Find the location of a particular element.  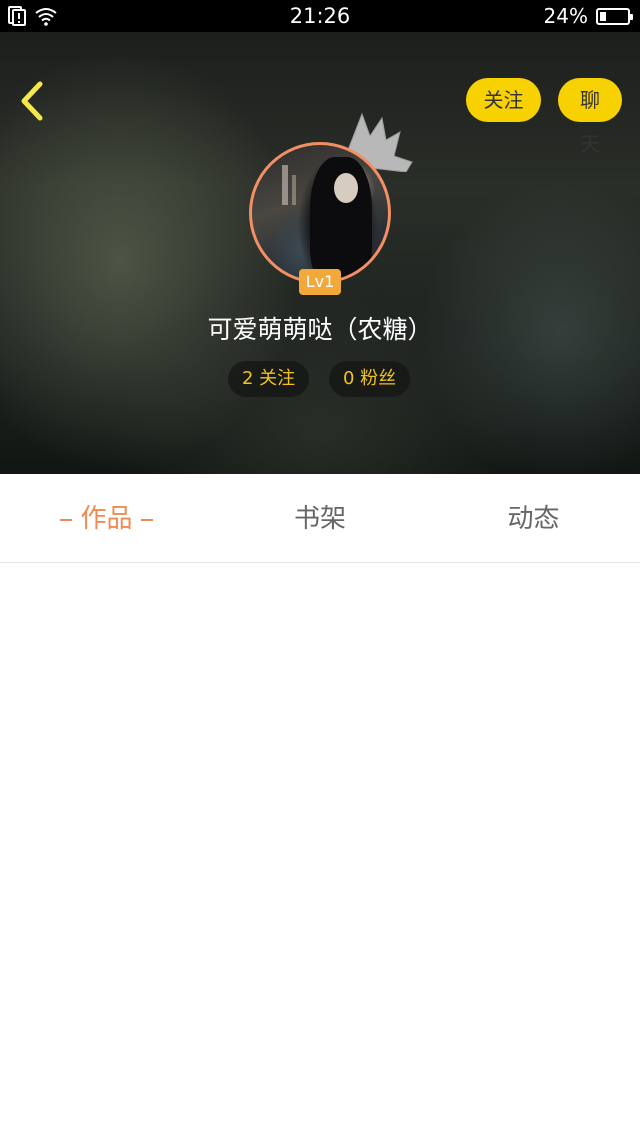

profile-tabs: 作品 书架 动态 is located at coordinates (320, 519).